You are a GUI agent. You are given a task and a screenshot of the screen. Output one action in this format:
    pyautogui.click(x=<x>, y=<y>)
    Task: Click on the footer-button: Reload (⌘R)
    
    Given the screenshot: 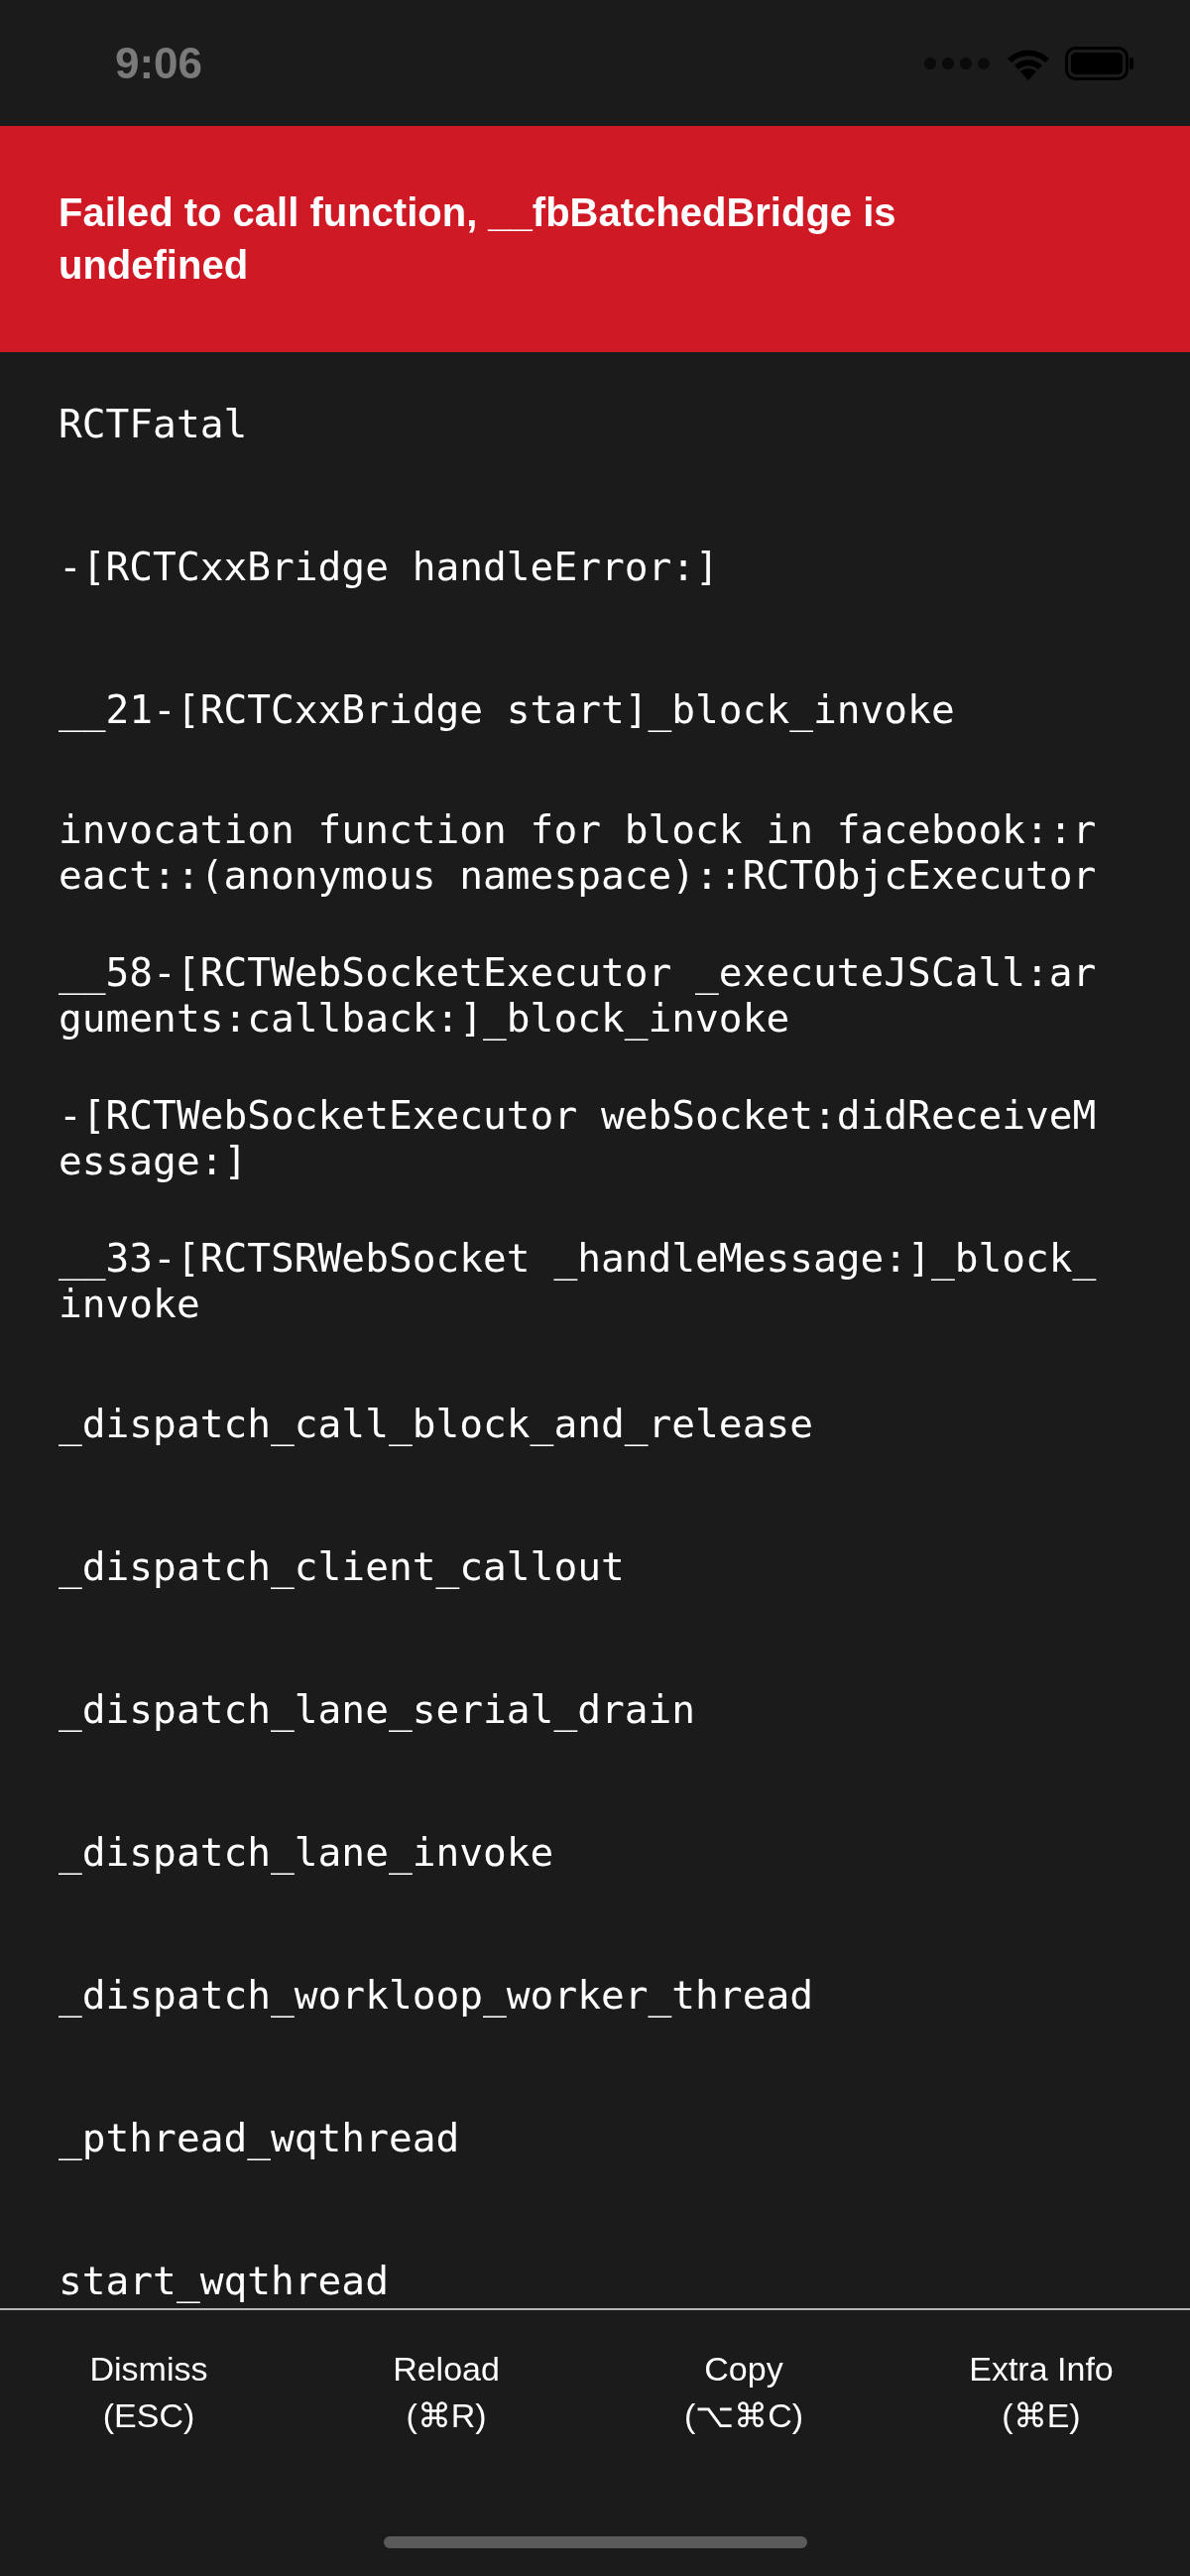 What is the action you would take?
    pyautogui.click(x=446, y=2392)
    